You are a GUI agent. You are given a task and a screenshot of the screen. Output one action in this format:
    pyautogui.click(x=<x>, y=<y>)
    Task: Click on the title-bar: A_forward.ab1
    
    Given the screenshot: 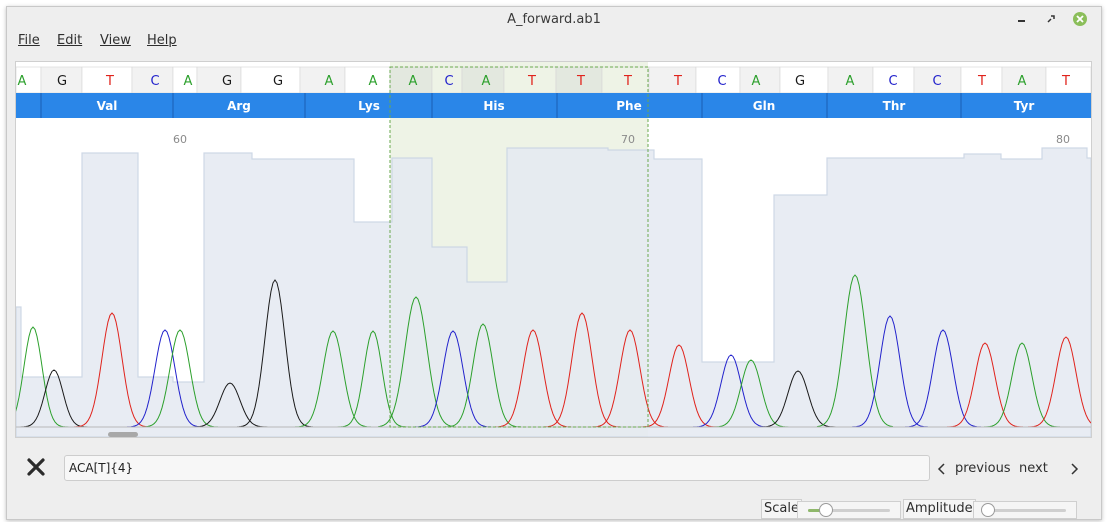 What is the action you would take?
    pyautogui.click(x=554, y=19)
    